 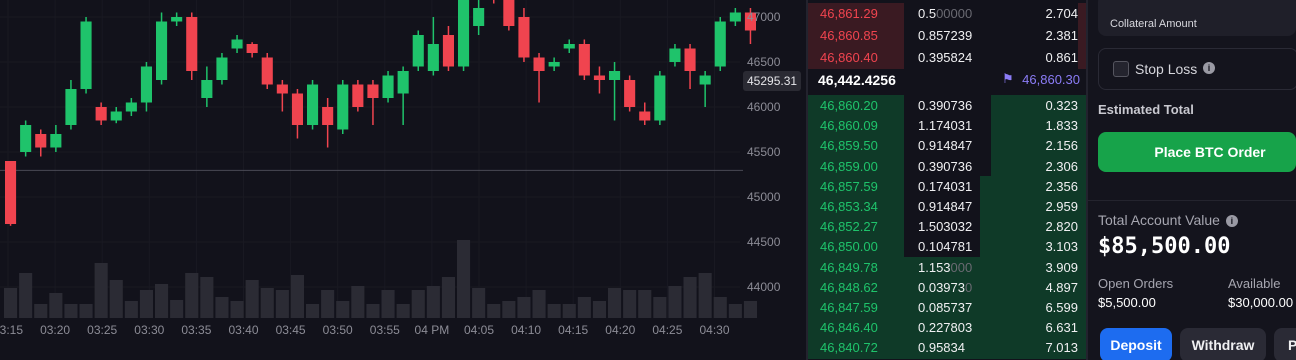 What do you see at coordinates (947, 328) in the screenshot?
I see `bid-row: 46,846.40 0.227803 6.631` at bounding box center [947, 328].